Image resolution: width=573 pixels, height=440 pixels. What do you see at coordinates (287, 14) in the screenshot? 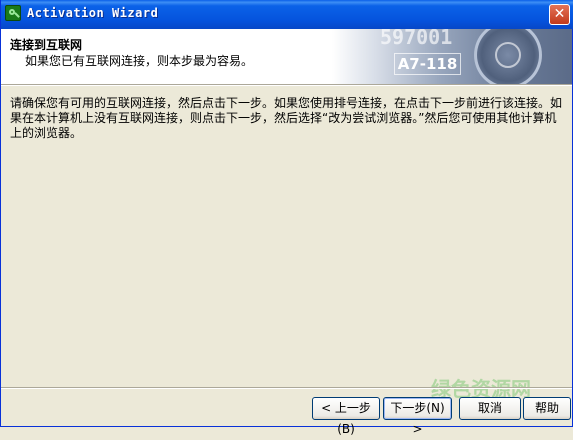
I see `title-bar: Activation Wizard ✕` at bounding box center [287, 14].